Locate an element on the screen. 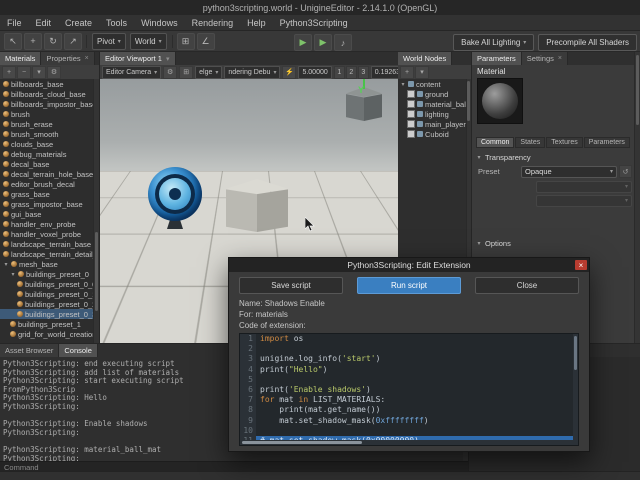  code-line: 6 print('Enable shadows') is located at coordinates (409, 390).